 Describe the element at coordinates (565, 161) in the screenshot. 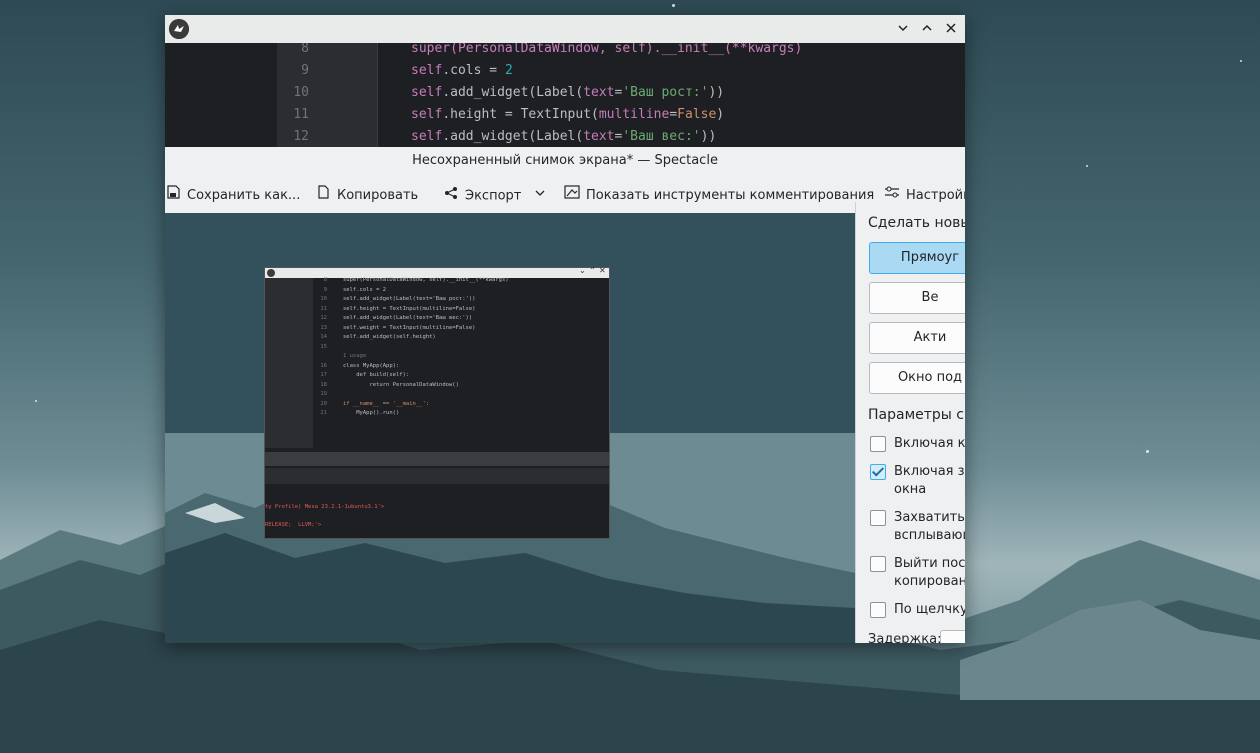

I see `spectacle-window-title: Несохраненный снимок экрана* — Spectacle` at that location.